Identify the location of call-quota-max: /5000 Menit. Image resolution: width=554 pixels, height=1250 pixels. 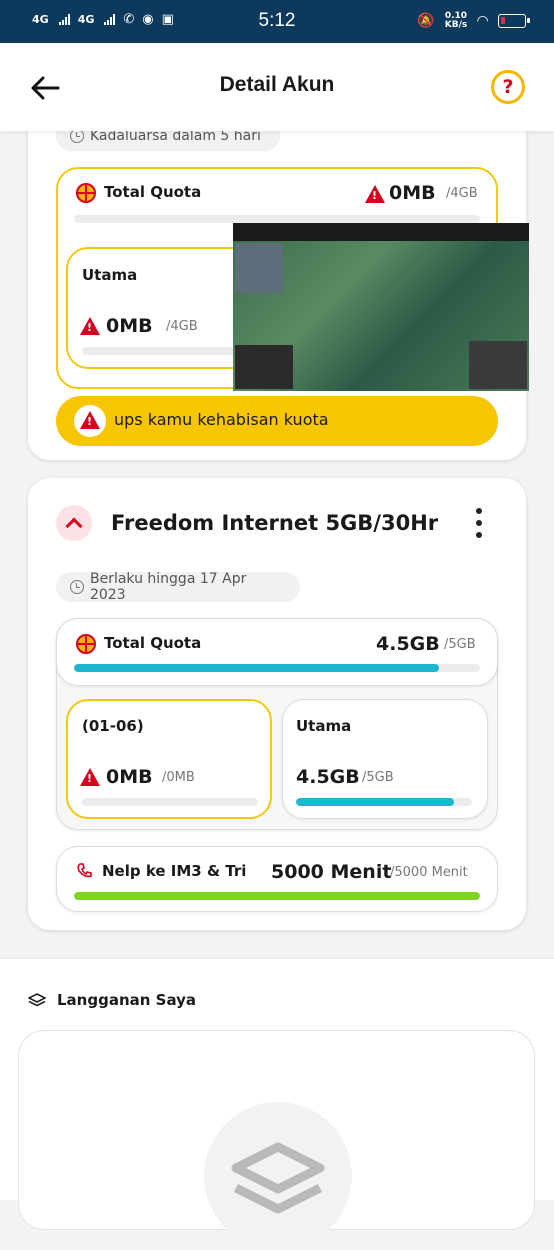
(429, 872).